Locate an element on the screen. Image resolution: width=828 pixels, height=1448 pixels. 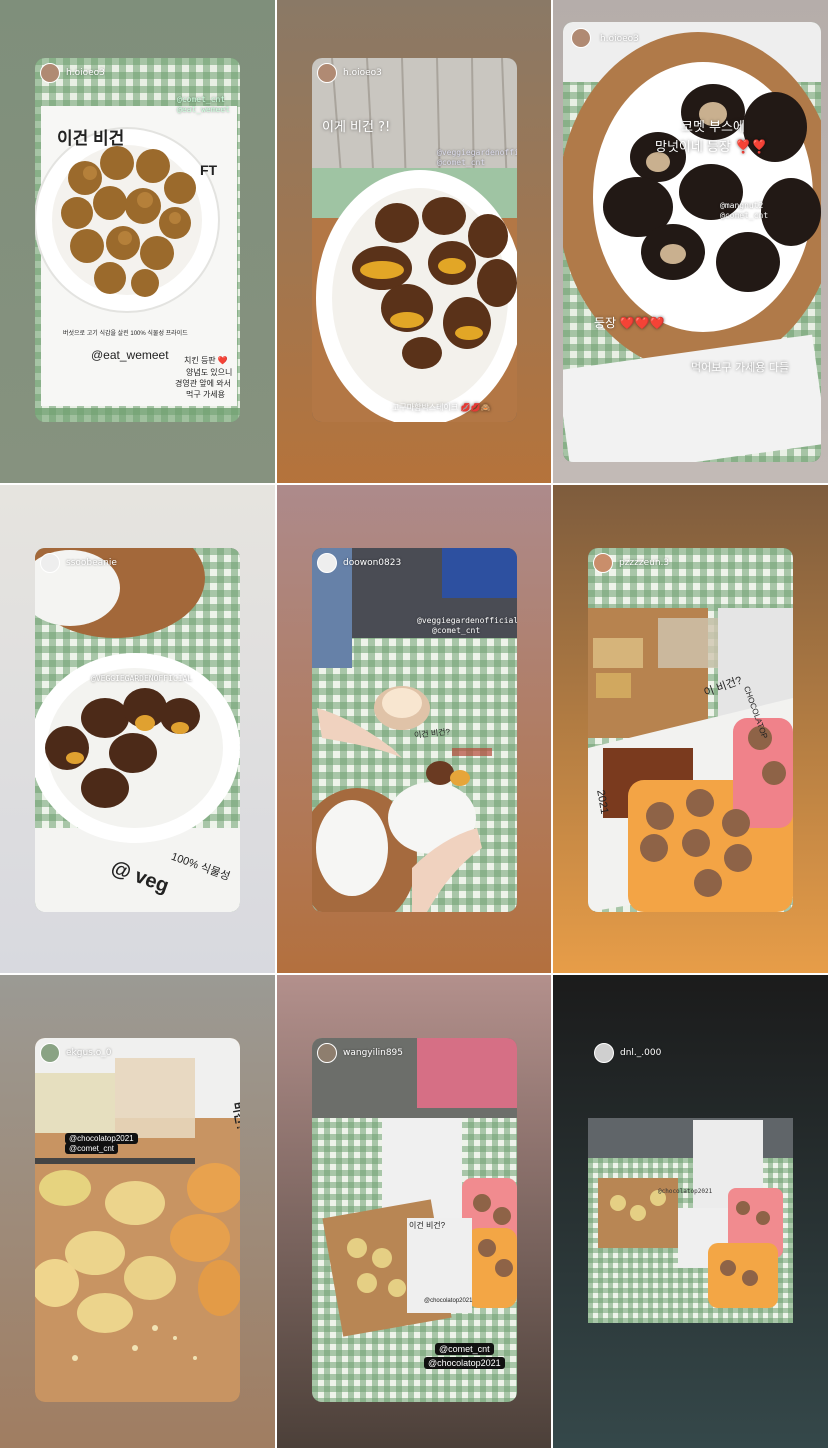
caption-line: 먹구 가세용 is located at coordinates (206, 394).